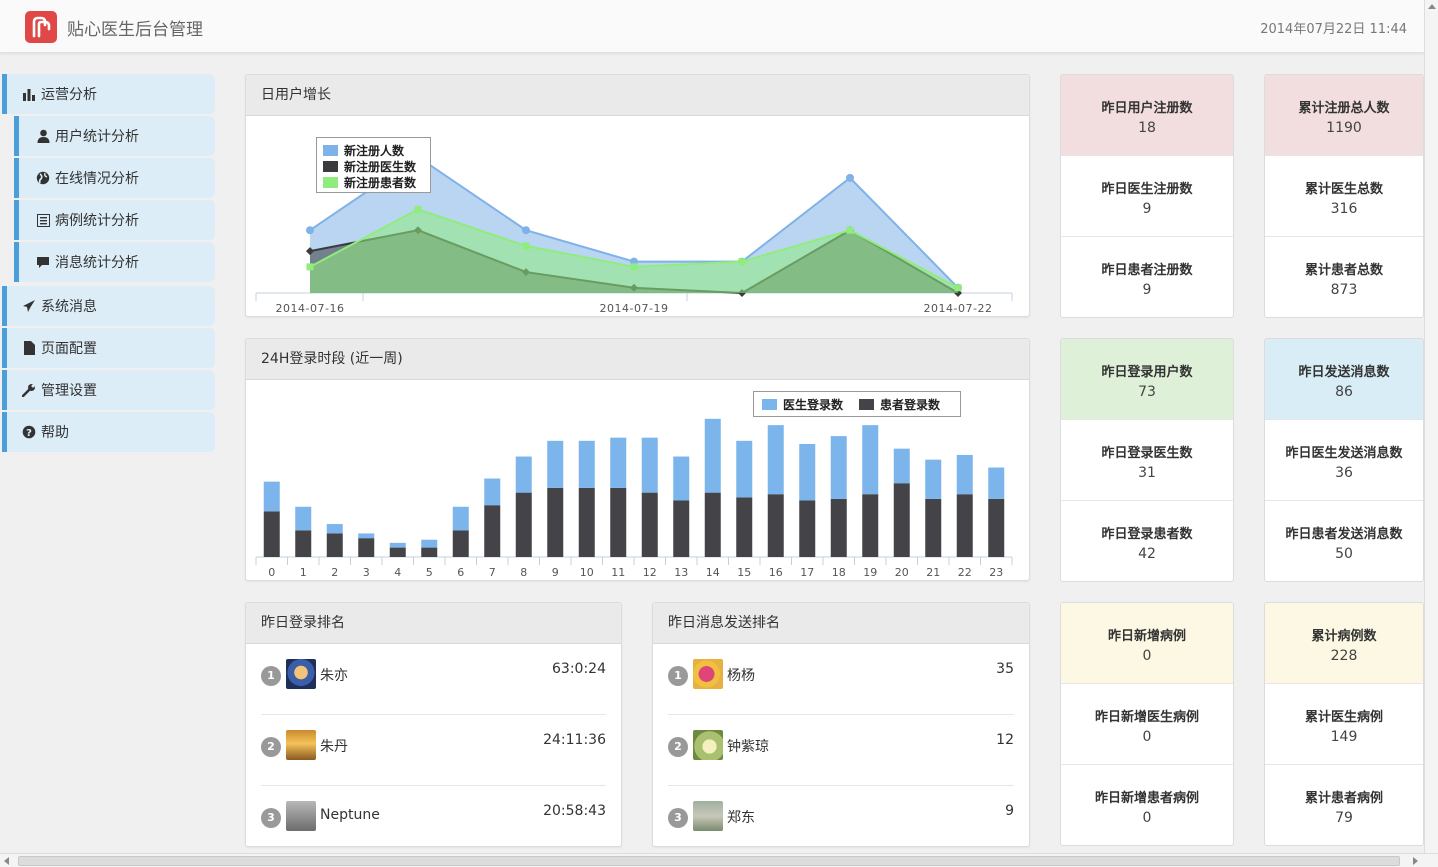 Image resolution: width=1438 pixels, height=867 pixels. What do you see at coordinates (114, 262) in the screenshot?
I see `sidebar-item-message-stats: 消息统计分析` at bounding box center [114, 262].